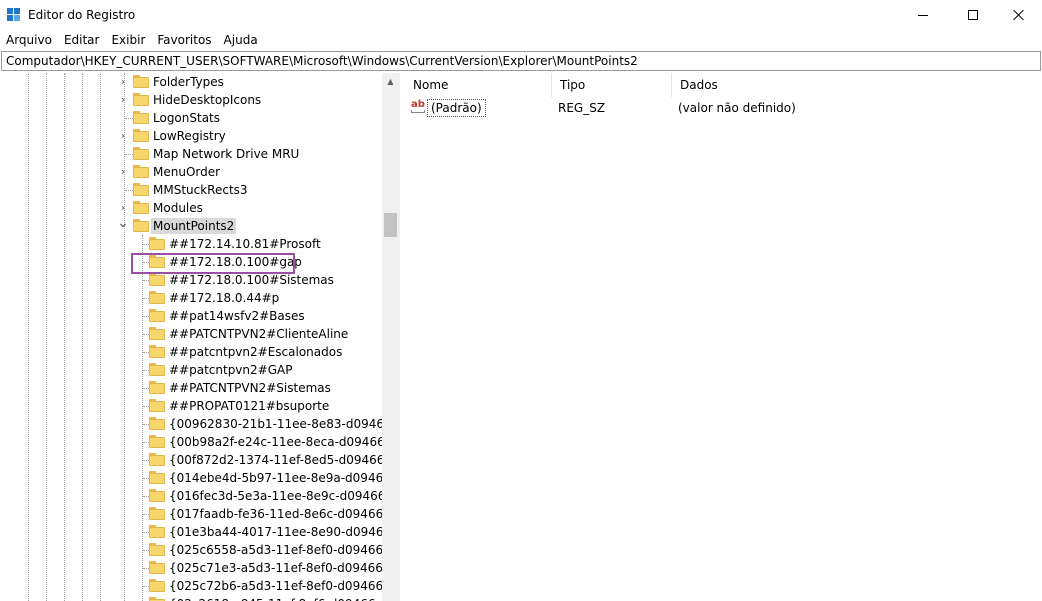 The width and height of the screenshot is (1042, 601). Describe the element at coordinates (249, 406) in the screenshot. I see `tree-item-label: ##PROPAT0121#bsuporte` at that location.